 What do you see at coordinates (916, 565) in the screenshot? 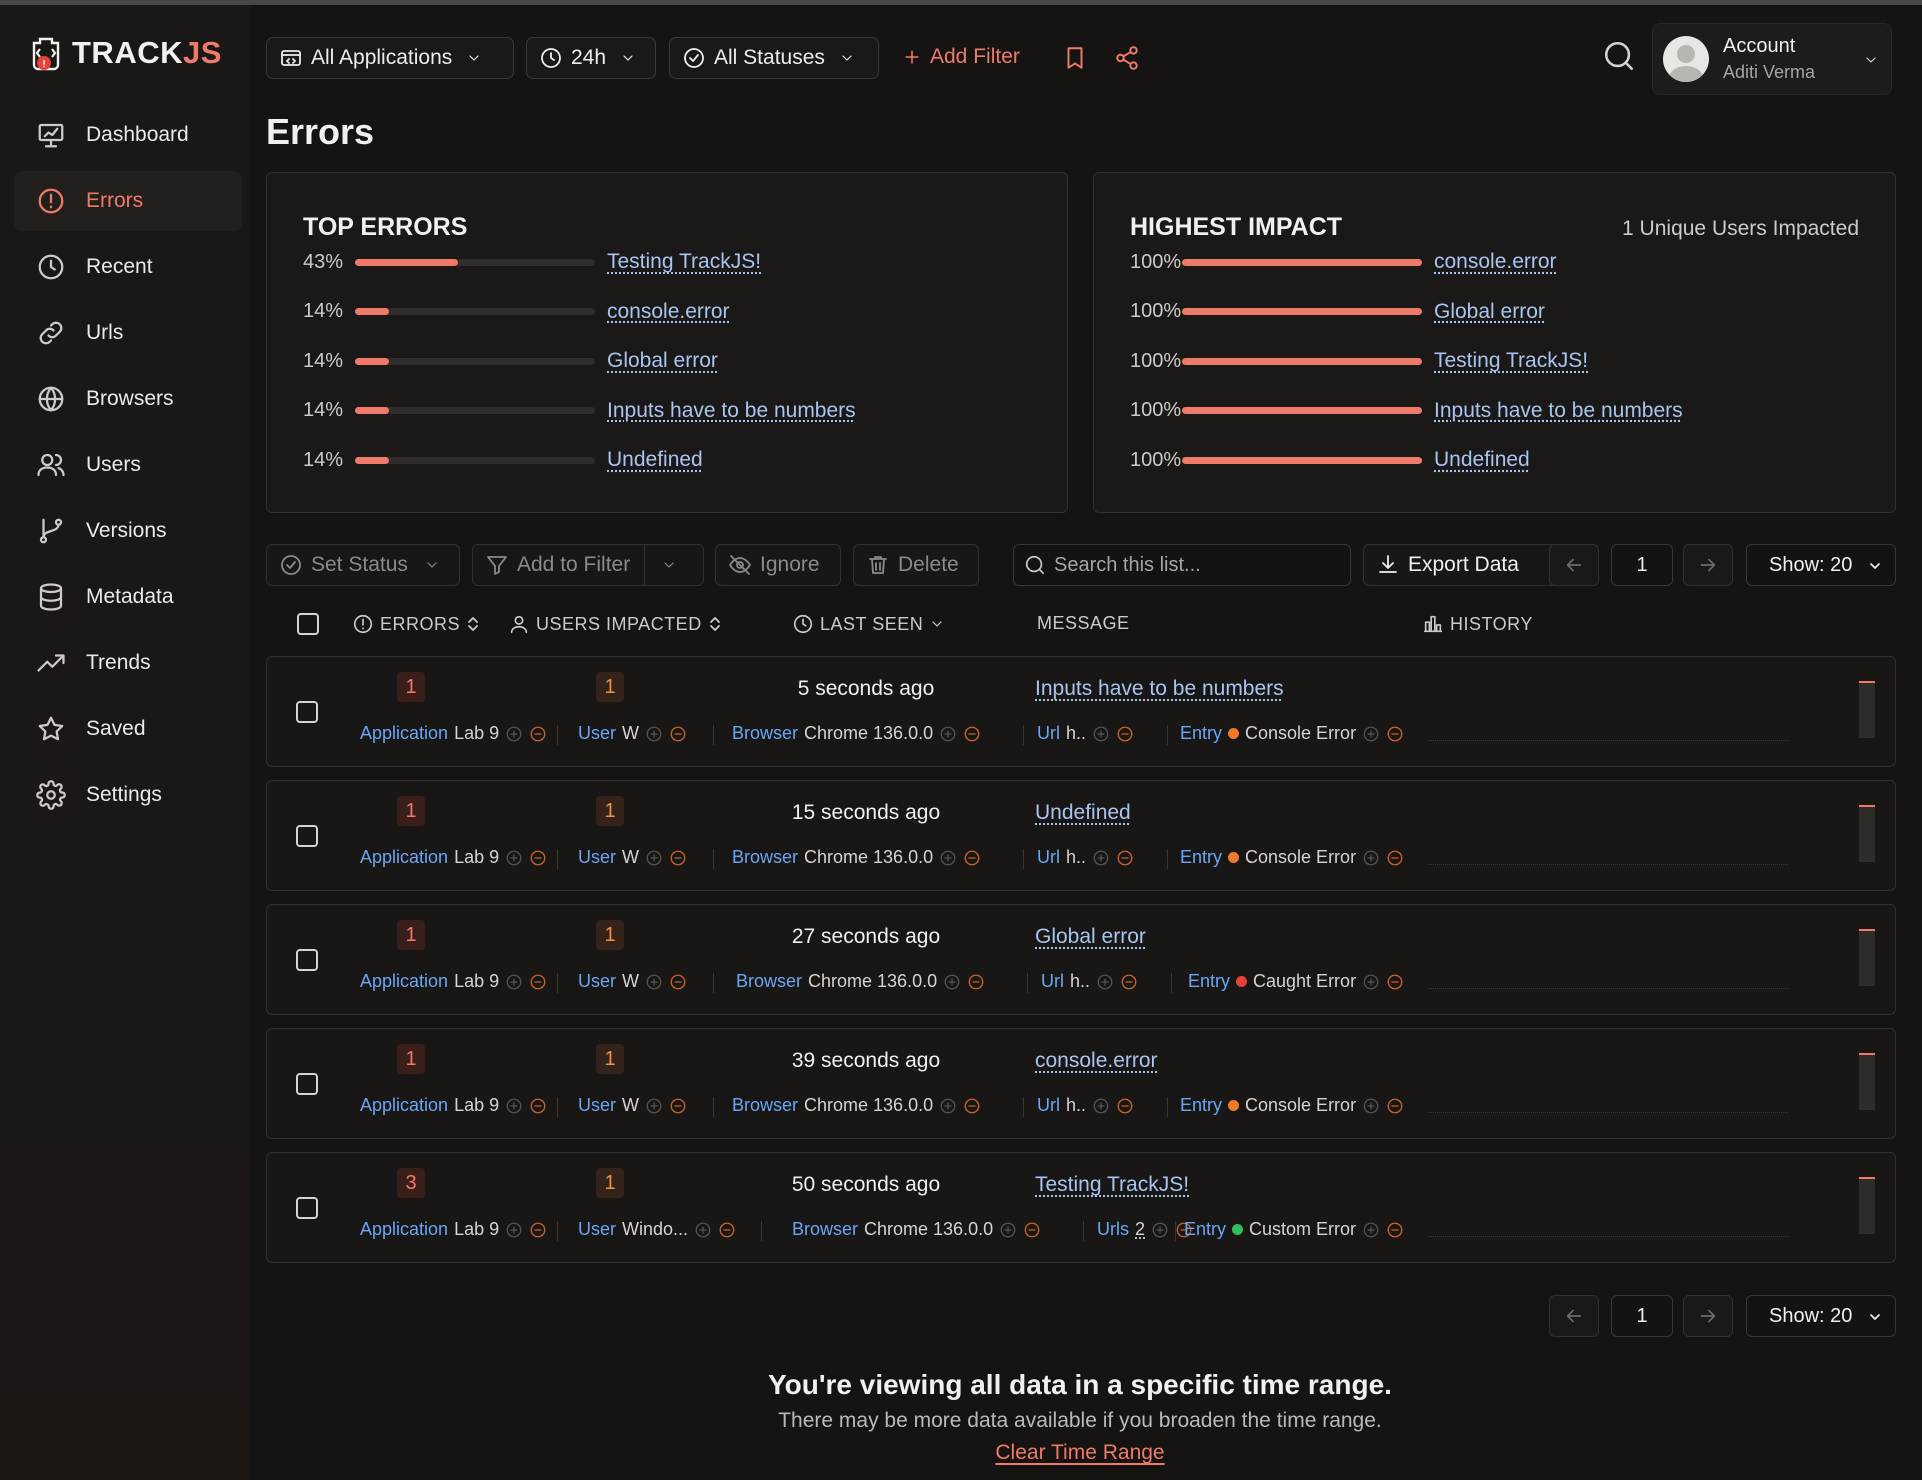
I see `delete-button: Delete` at bounding box center [916, 565].